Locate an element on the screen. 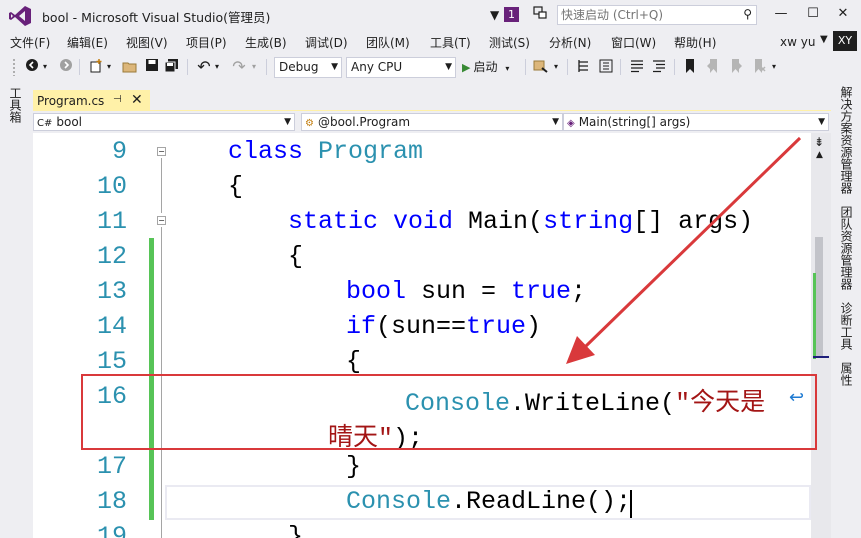 The width and height of the screenshot is (861, 538). menu-test: 测试(S) is located at coordinates (509, 42).